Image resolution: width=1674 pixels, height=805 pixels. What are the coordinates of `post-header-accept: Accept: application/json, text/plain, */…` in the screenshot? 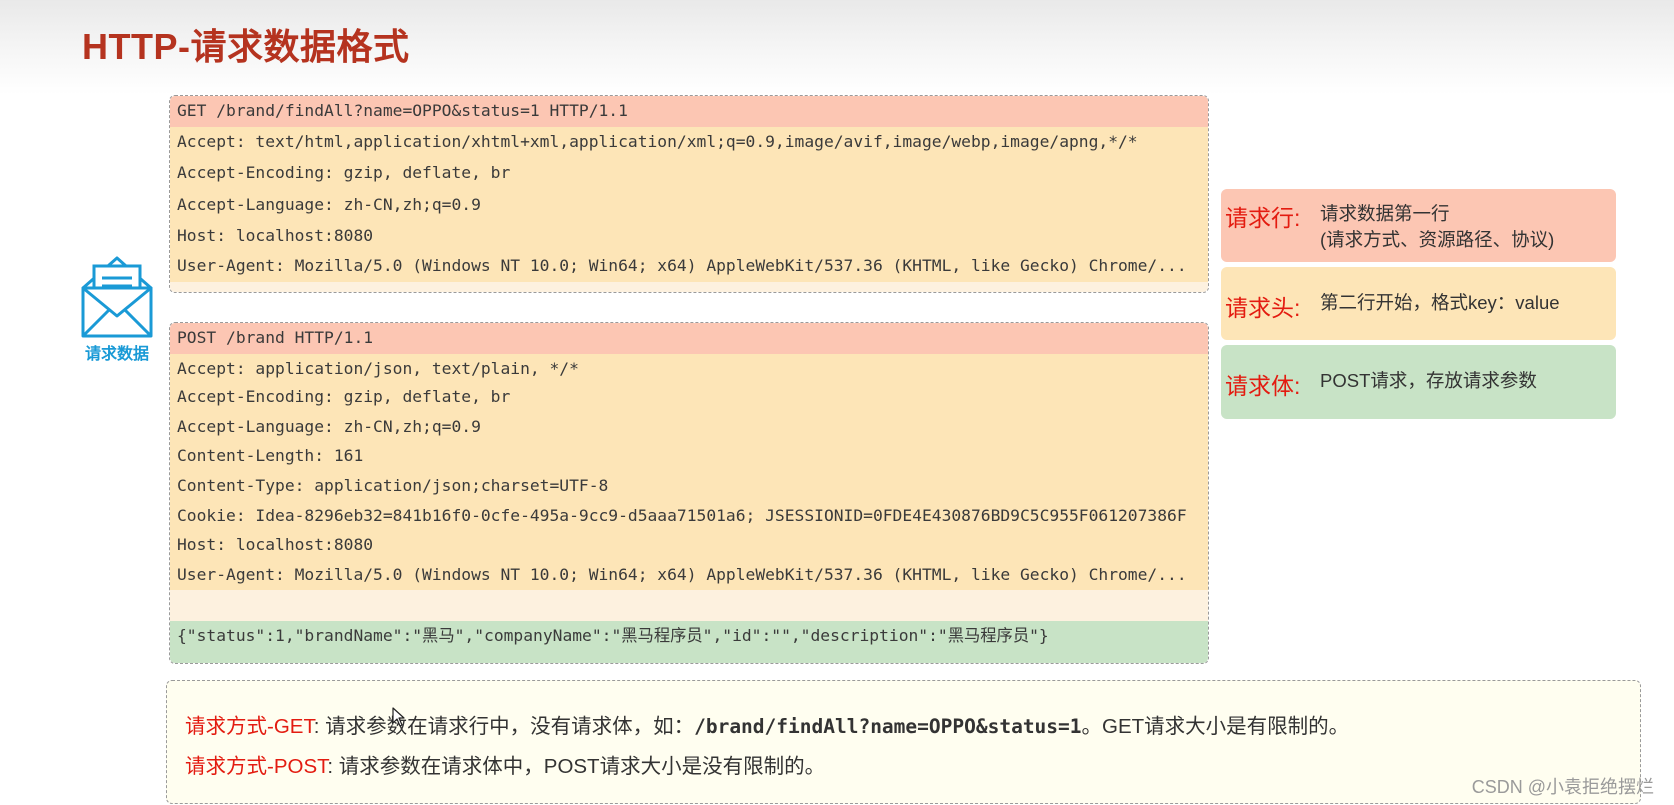 It's located at (689, 368).